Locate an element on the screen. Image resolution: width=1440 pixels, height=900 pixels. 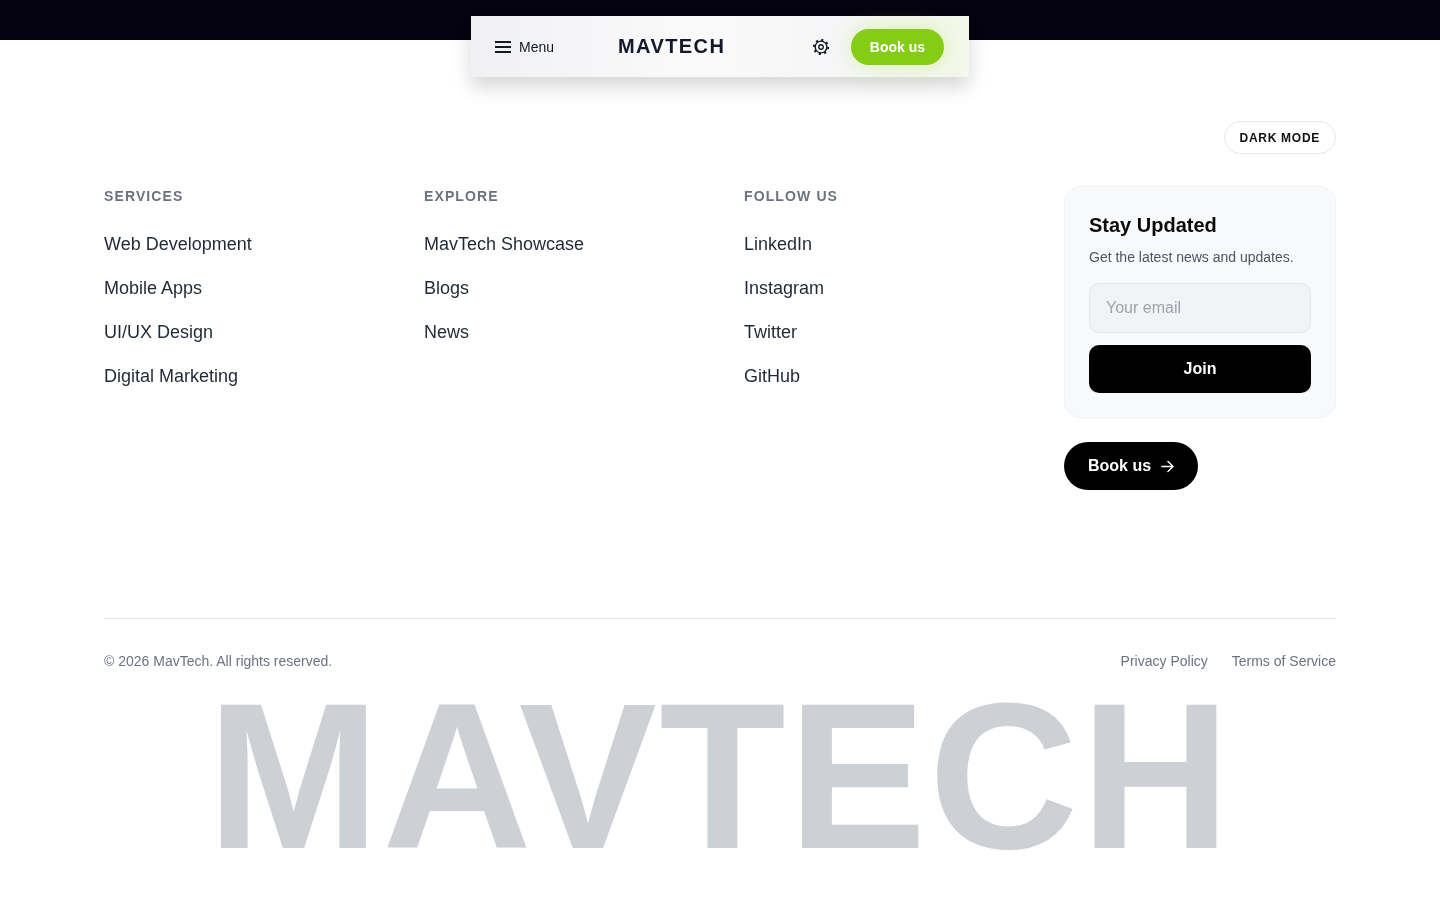
column-heading: SERVICES is located at coordinates (144, 196).